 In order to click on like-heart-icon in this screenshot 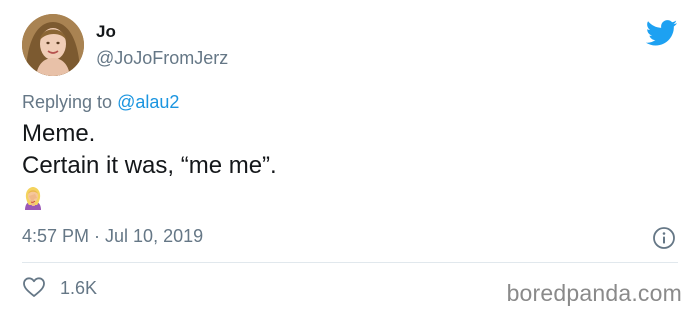, I will do `click(34, 287)`.